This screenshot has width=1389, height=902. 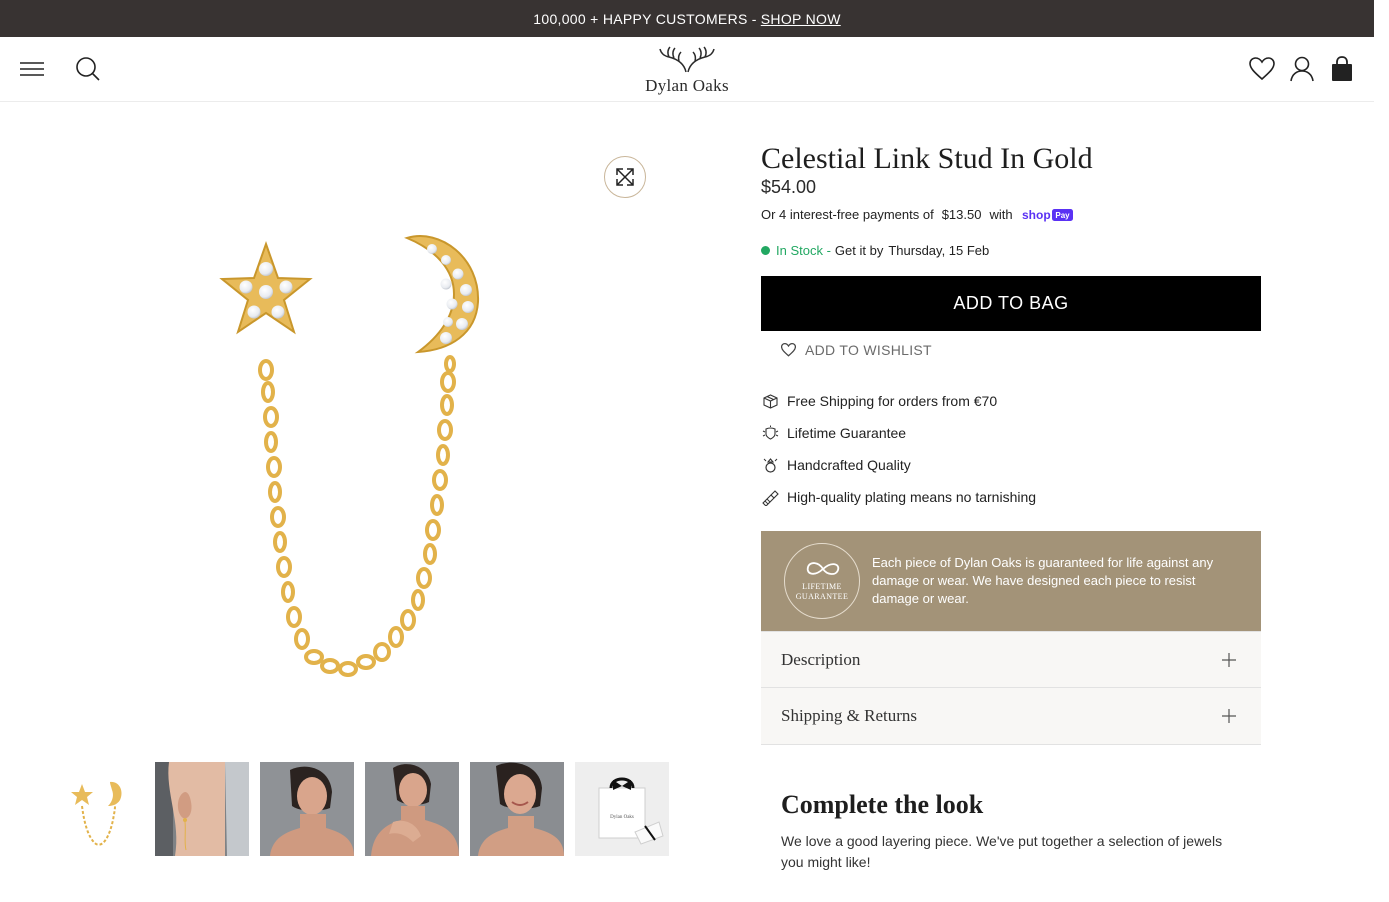 I want to click on feature-plating: High-quality plating means no tarnishing, so click(x=898, y=497).